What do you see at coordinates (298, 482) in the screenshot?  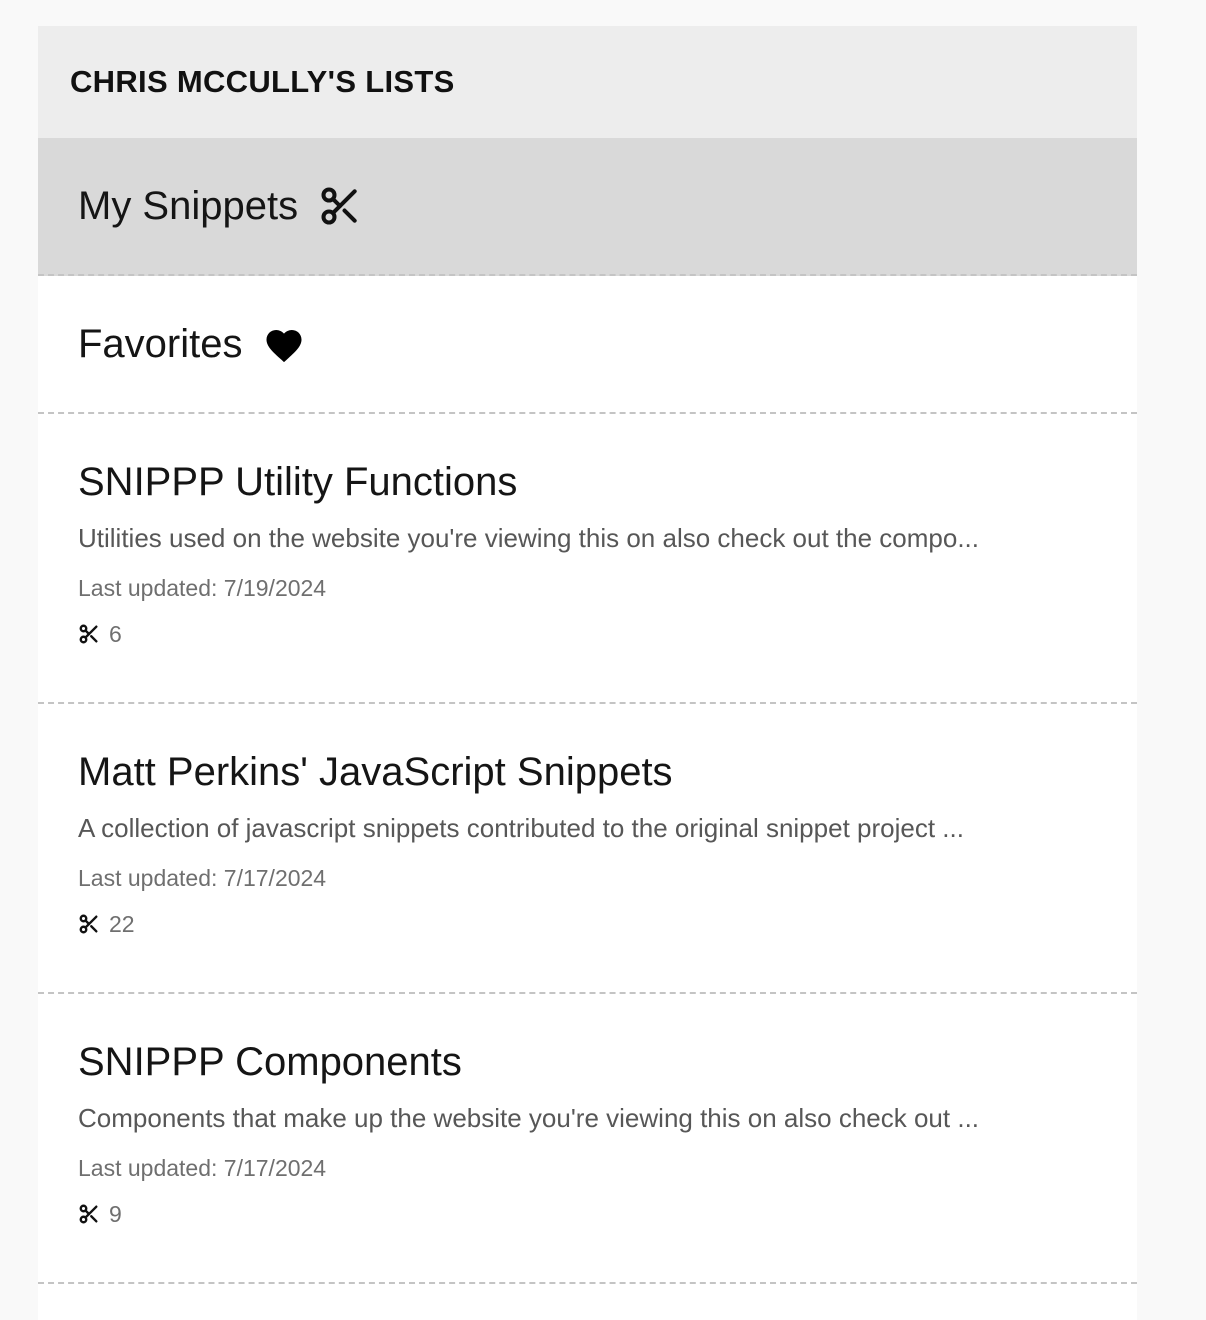 I see `list-title: SNIPPP Utility Functions` at bounding box center [298, 482].